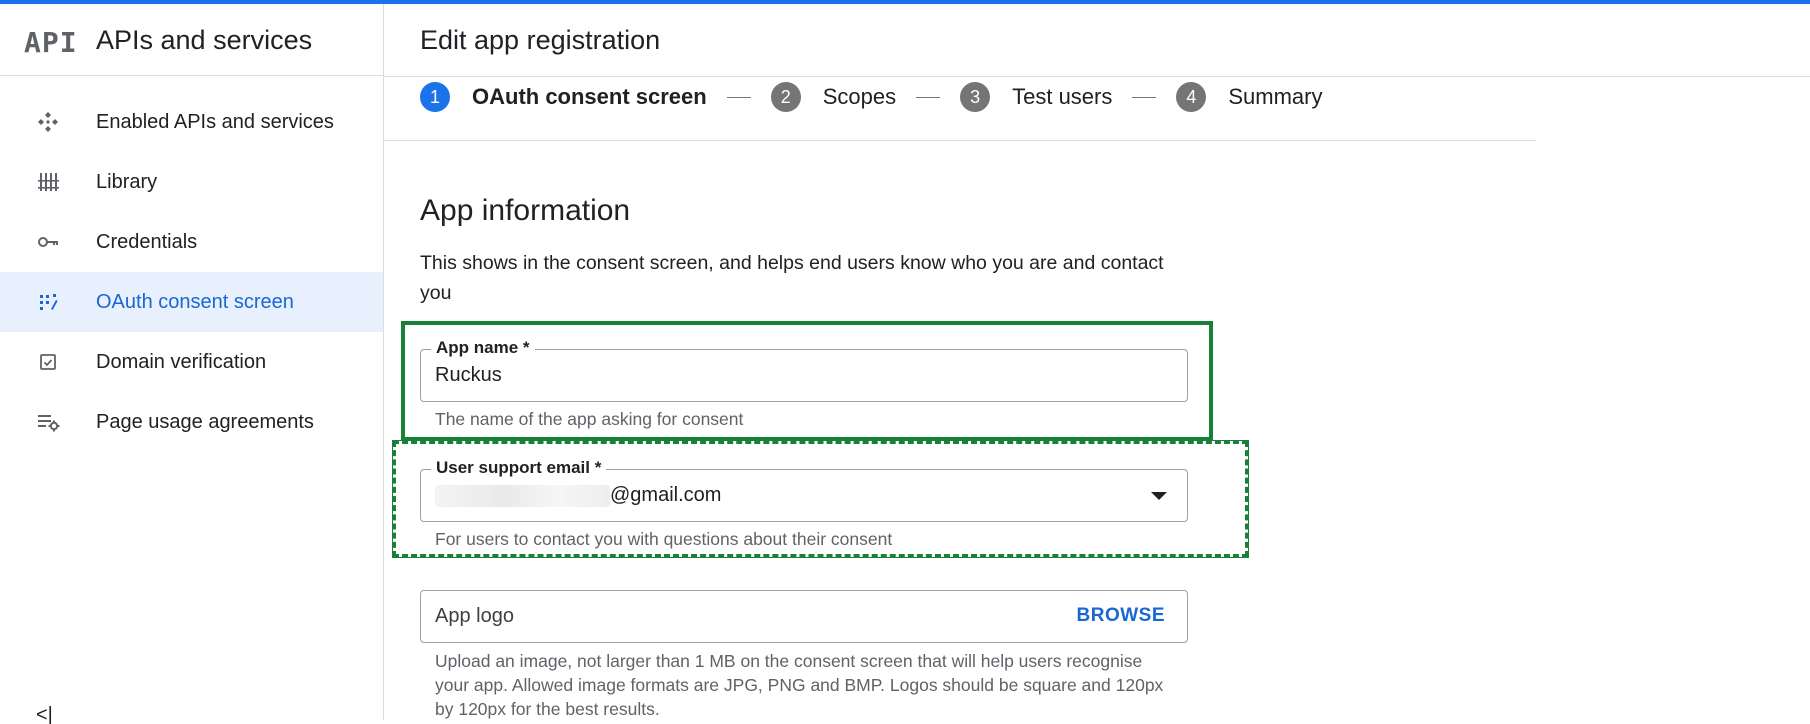 Image resolution: width=1810 pixels, height=724 pixels. I want to click on step-label: Test users, so click(1062, 96).